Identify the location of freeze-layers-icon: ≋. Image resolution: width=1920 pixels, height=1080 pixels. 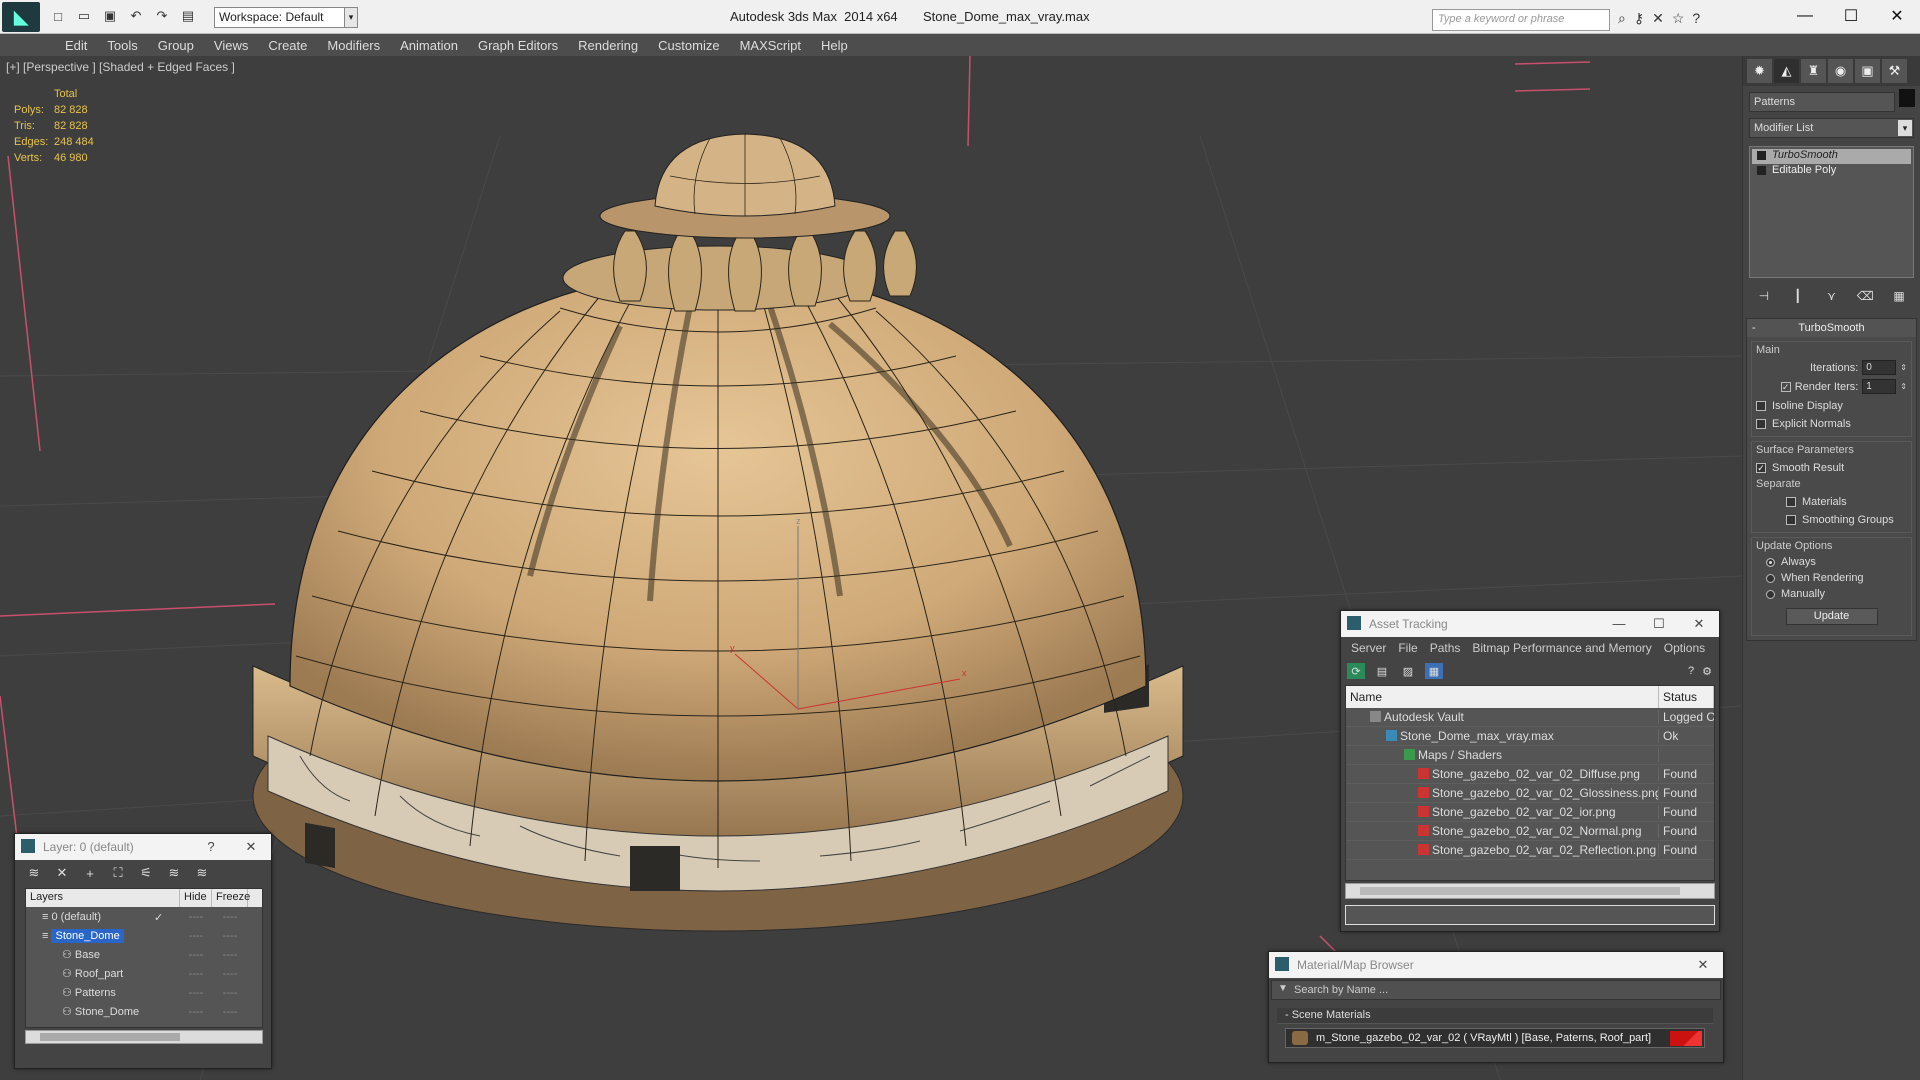
(202, 873).